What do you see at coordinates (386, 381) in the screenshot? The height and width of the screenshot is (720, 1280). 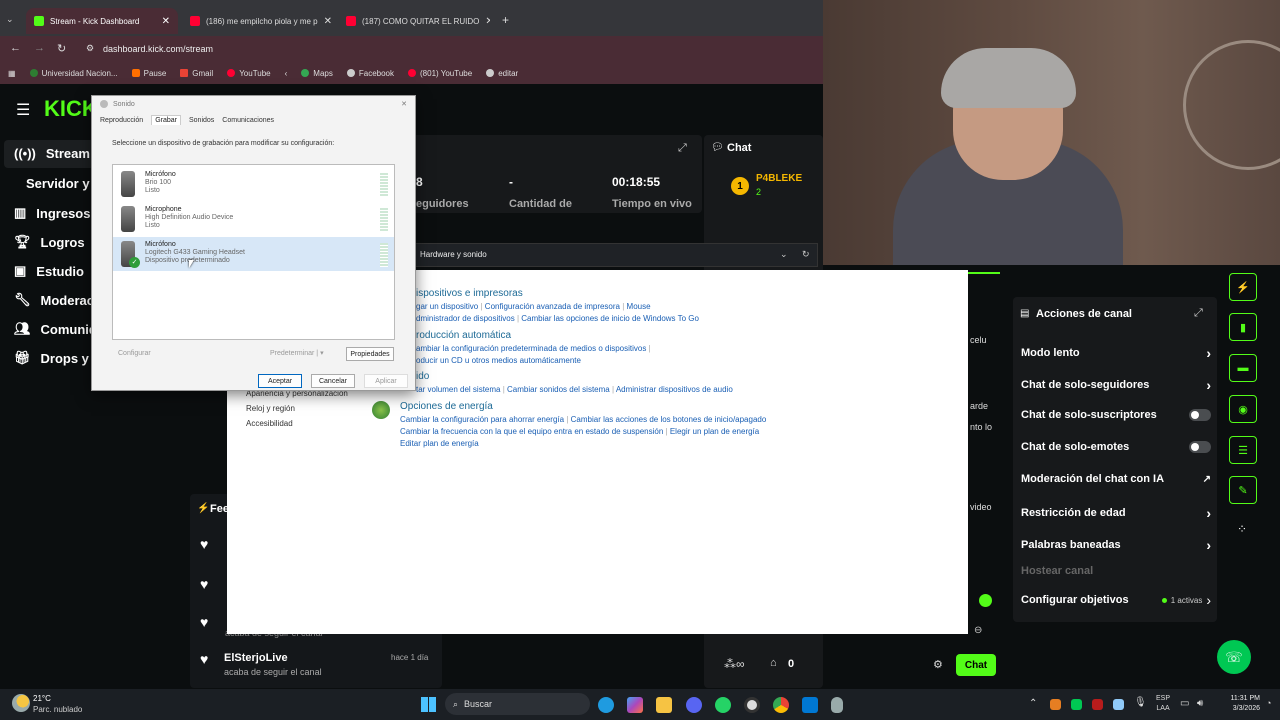 I see `apply-button: Aplicar` at bounding box center [386, 381].